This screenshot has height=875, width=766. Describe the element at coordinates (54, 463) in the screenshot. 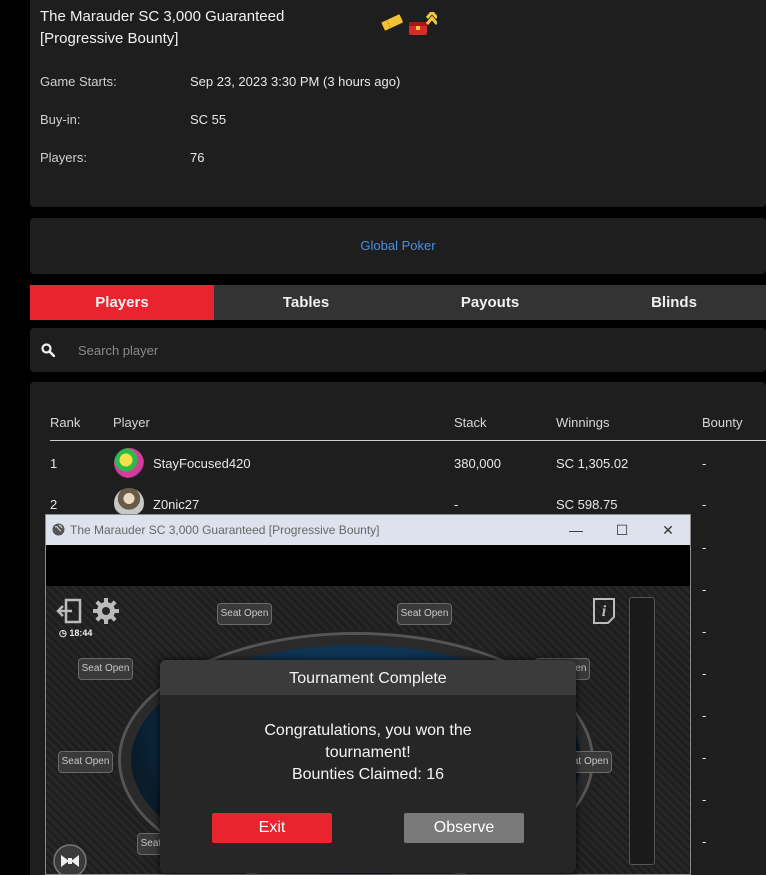

I see `rank-cell: 1` at that location.